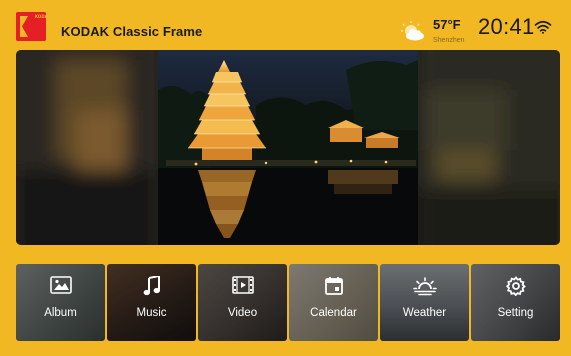 The height and width of the screenshot is (356, 571). I want to click on music-note-icon, so click(151, 288).